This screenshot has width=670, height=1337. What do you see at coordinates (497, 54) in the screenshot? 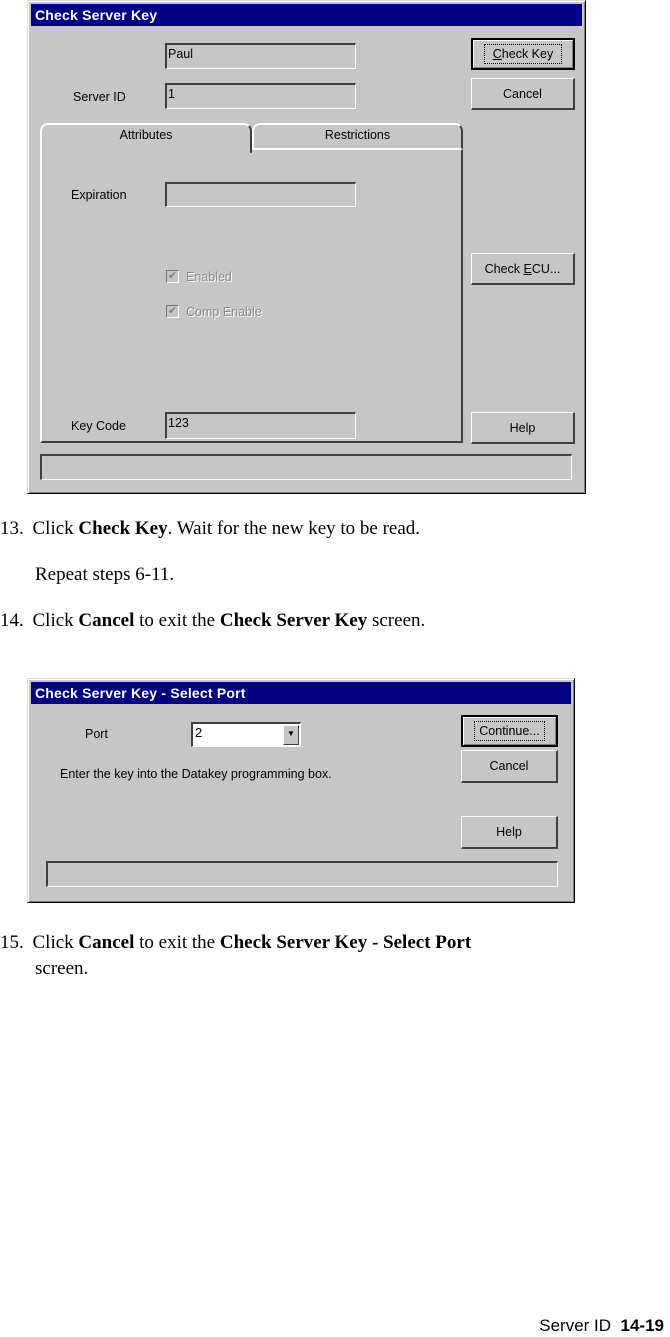
I see `check-key-mnemonic: C` at bounding box center [497, 54].